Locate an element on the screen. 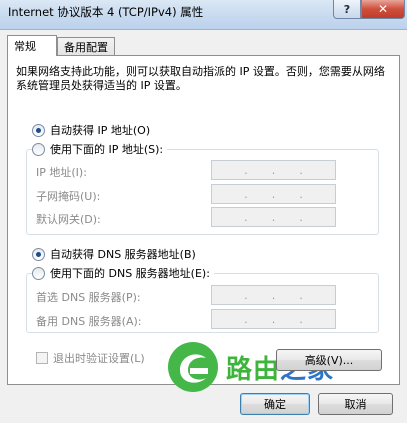  close-button: ✕ is located at coordinates (383, 9).